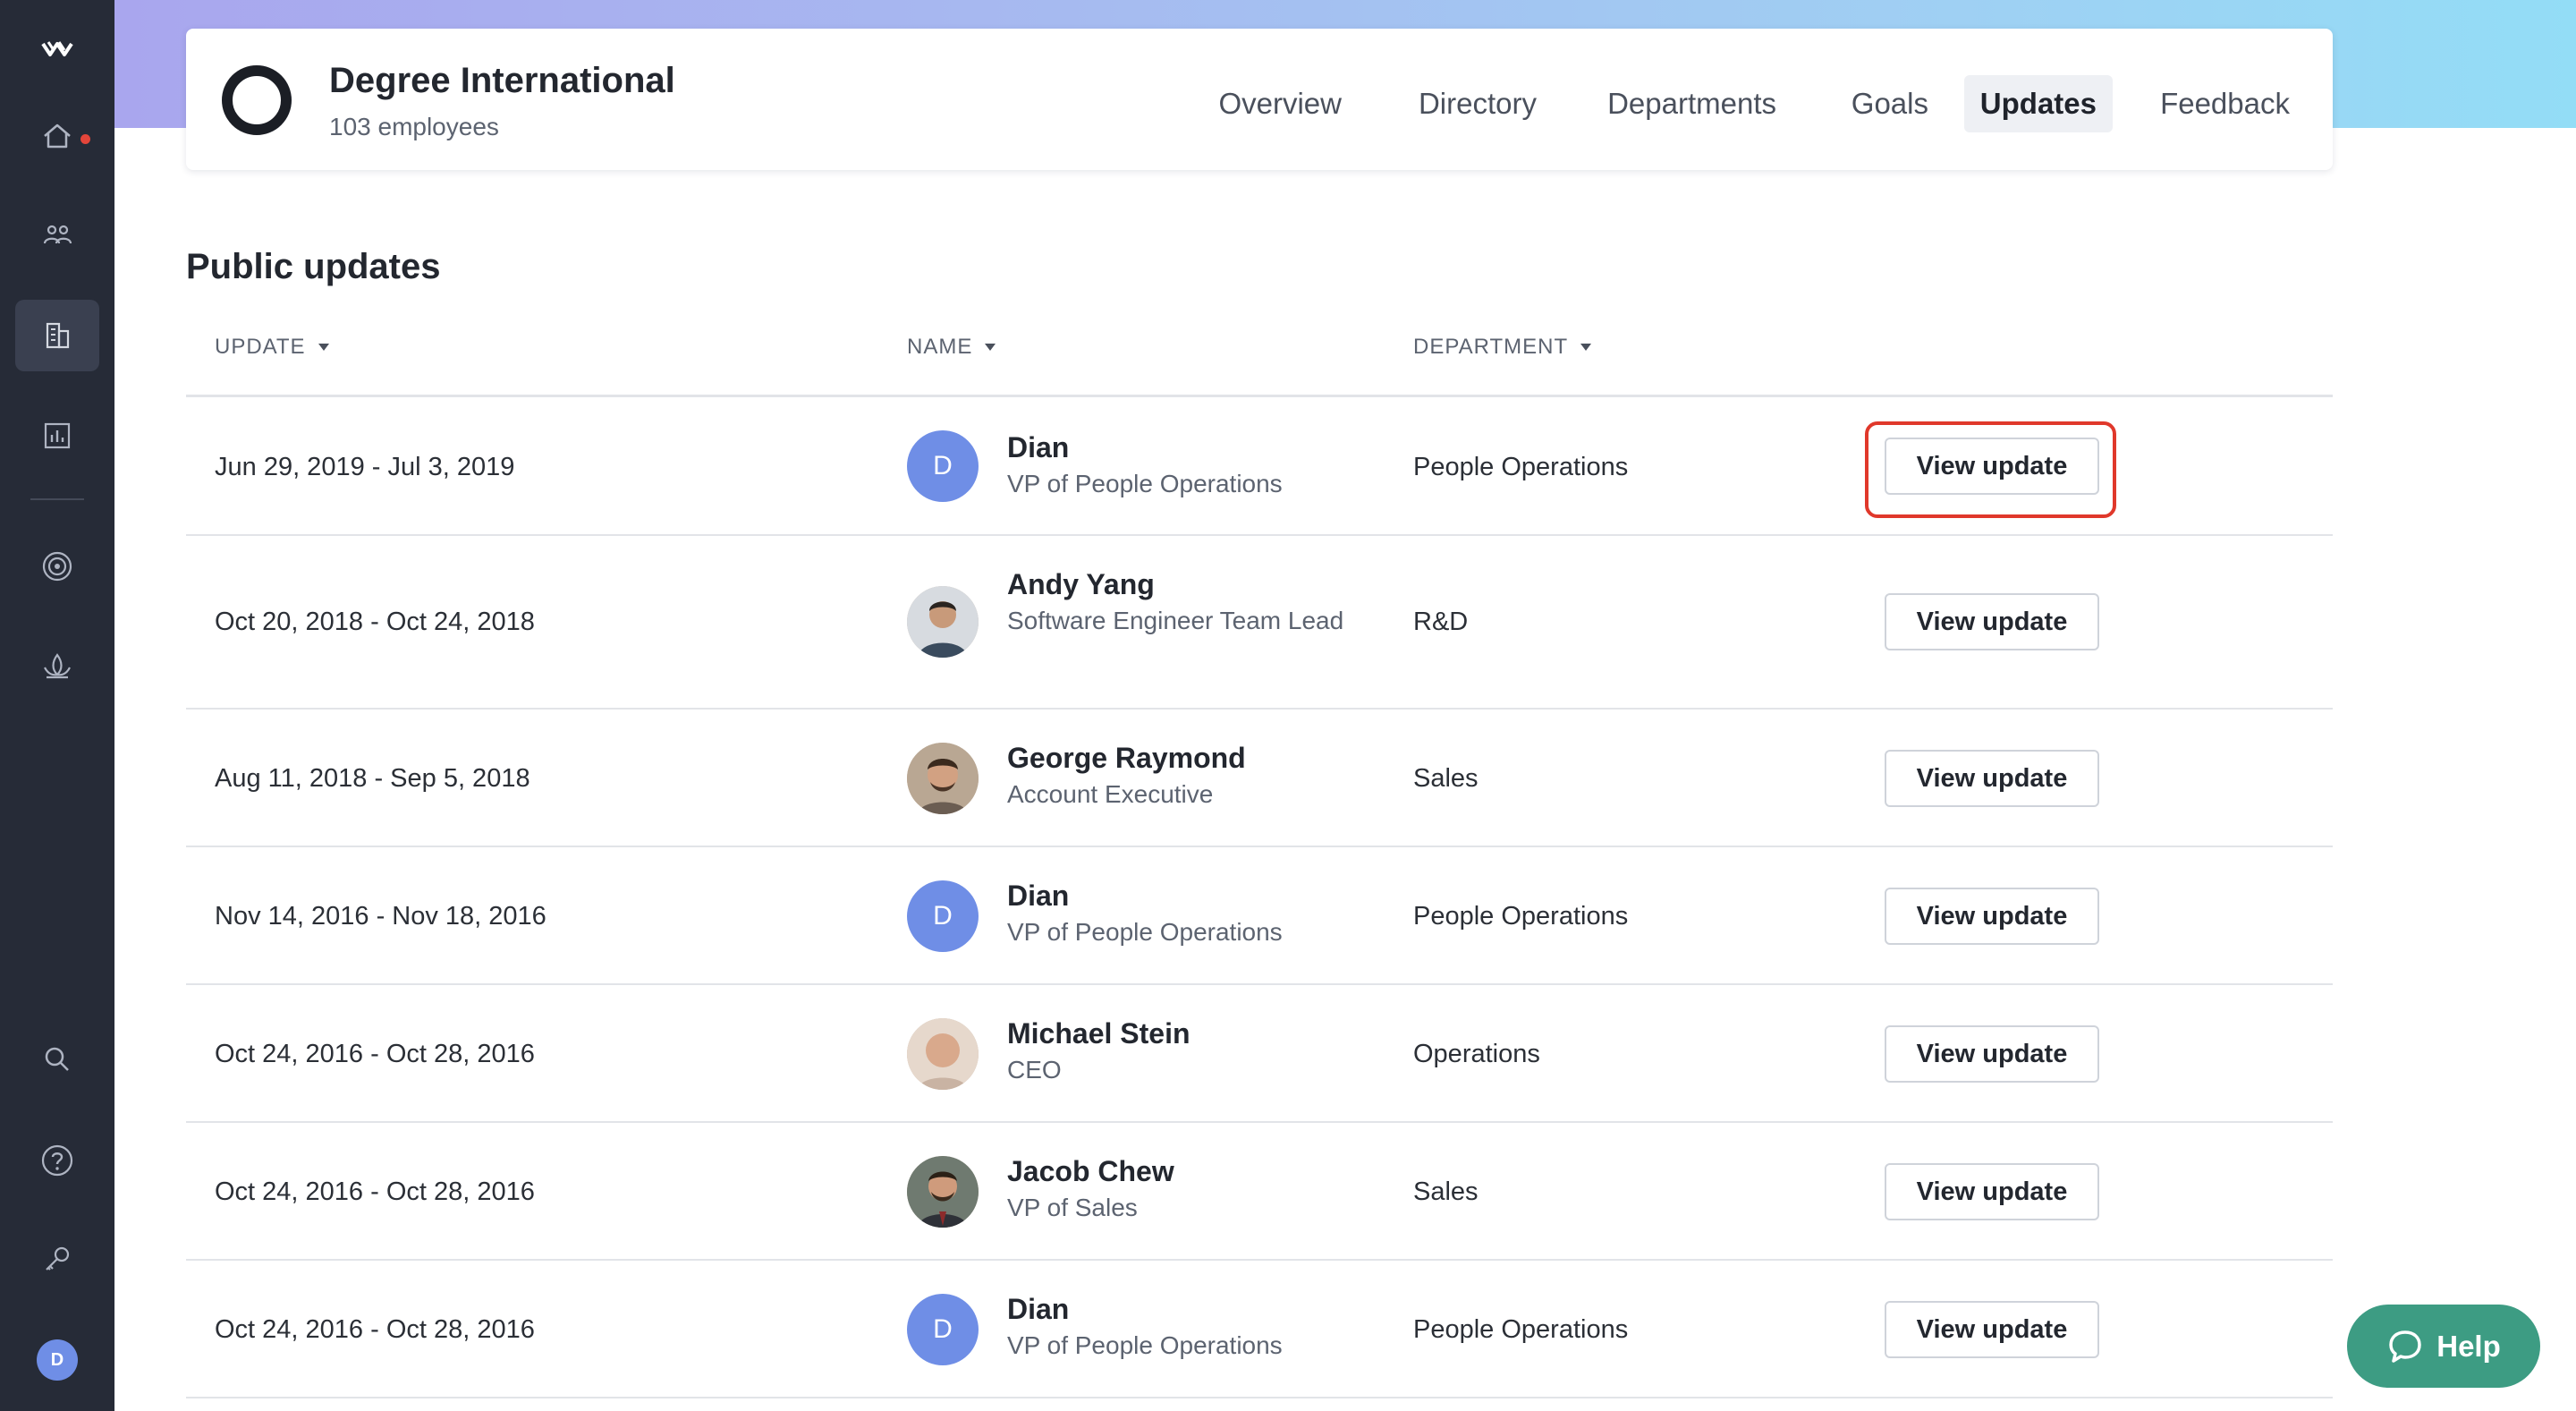  I want to click on chart-icon, so click(57, 436).